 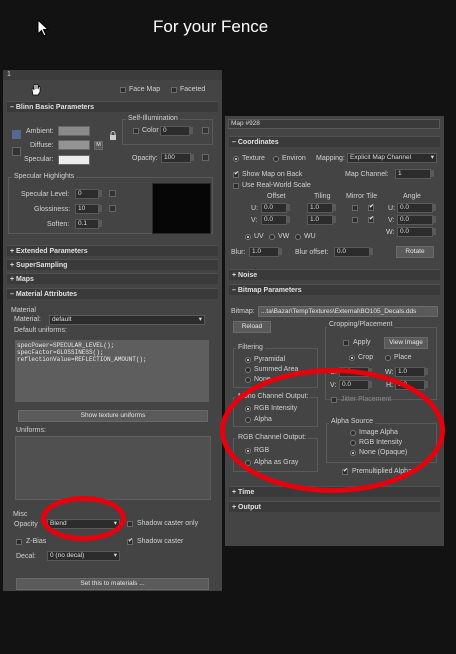 I want to click on rollout-material-attributes: – Material Attributes, so click(x=112, y=293).